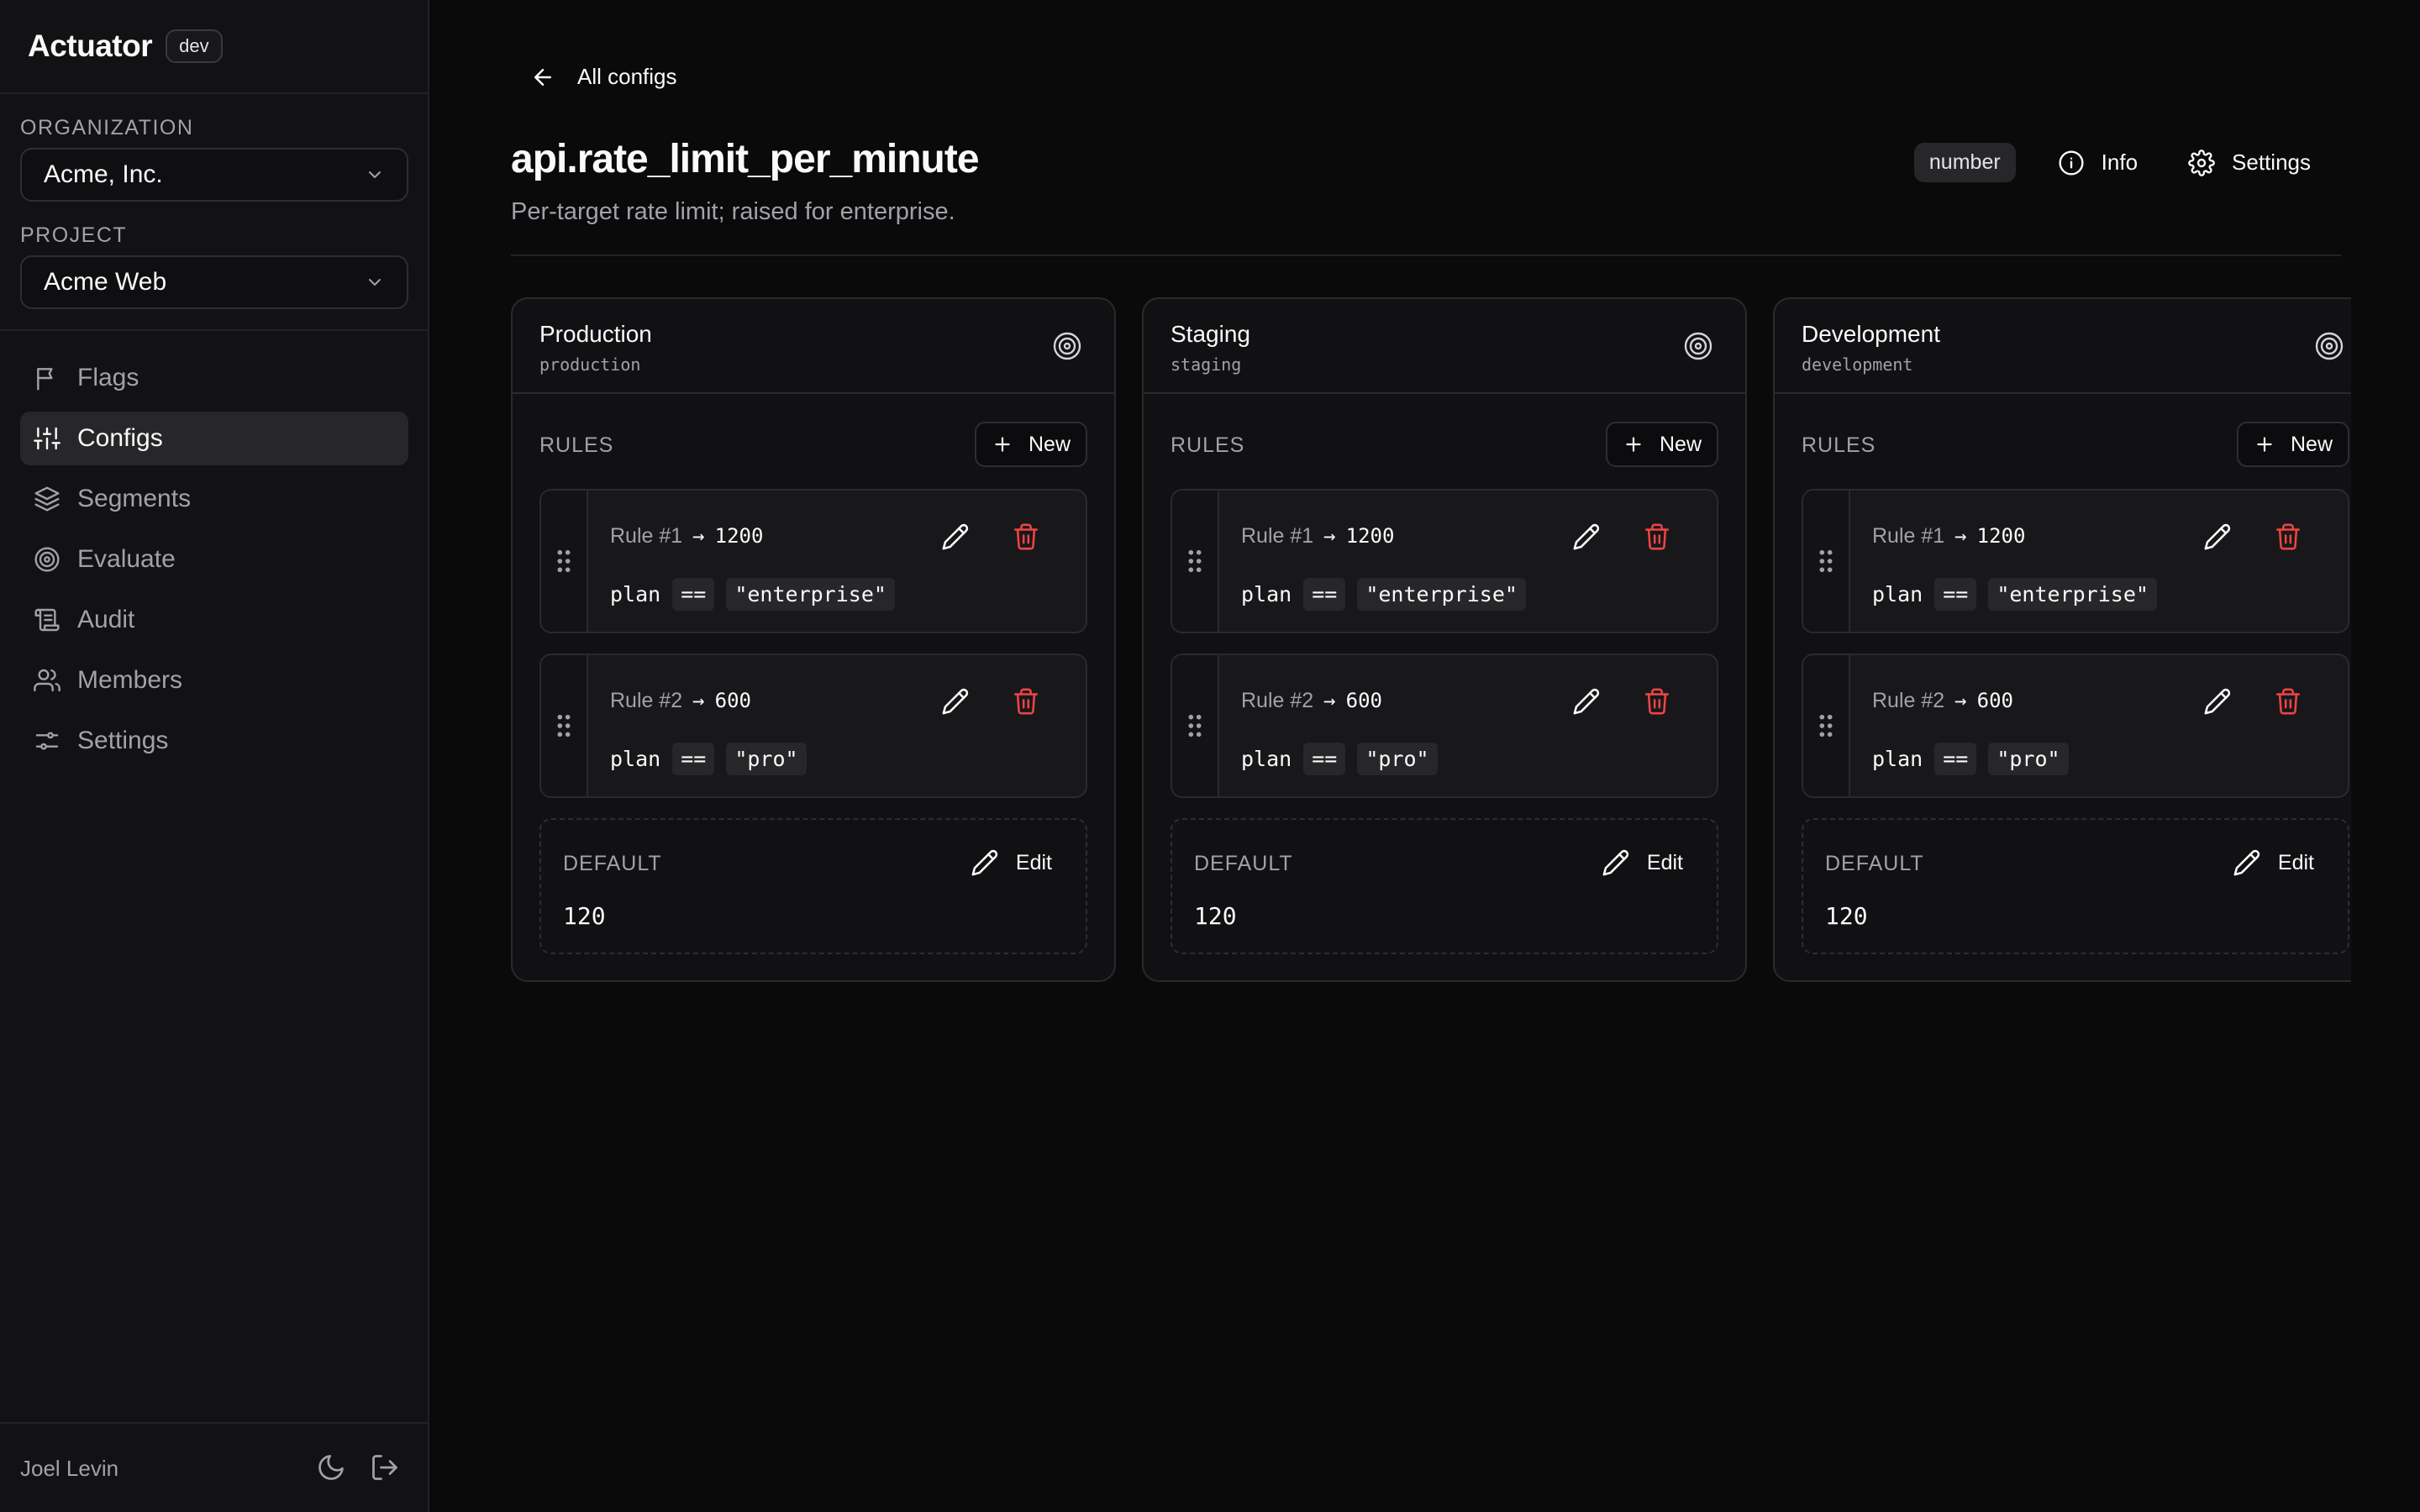 The height and width of the screenshot is (1512, 2420). I want to click on sidebar-item-label: Audit, so click(106, 619).